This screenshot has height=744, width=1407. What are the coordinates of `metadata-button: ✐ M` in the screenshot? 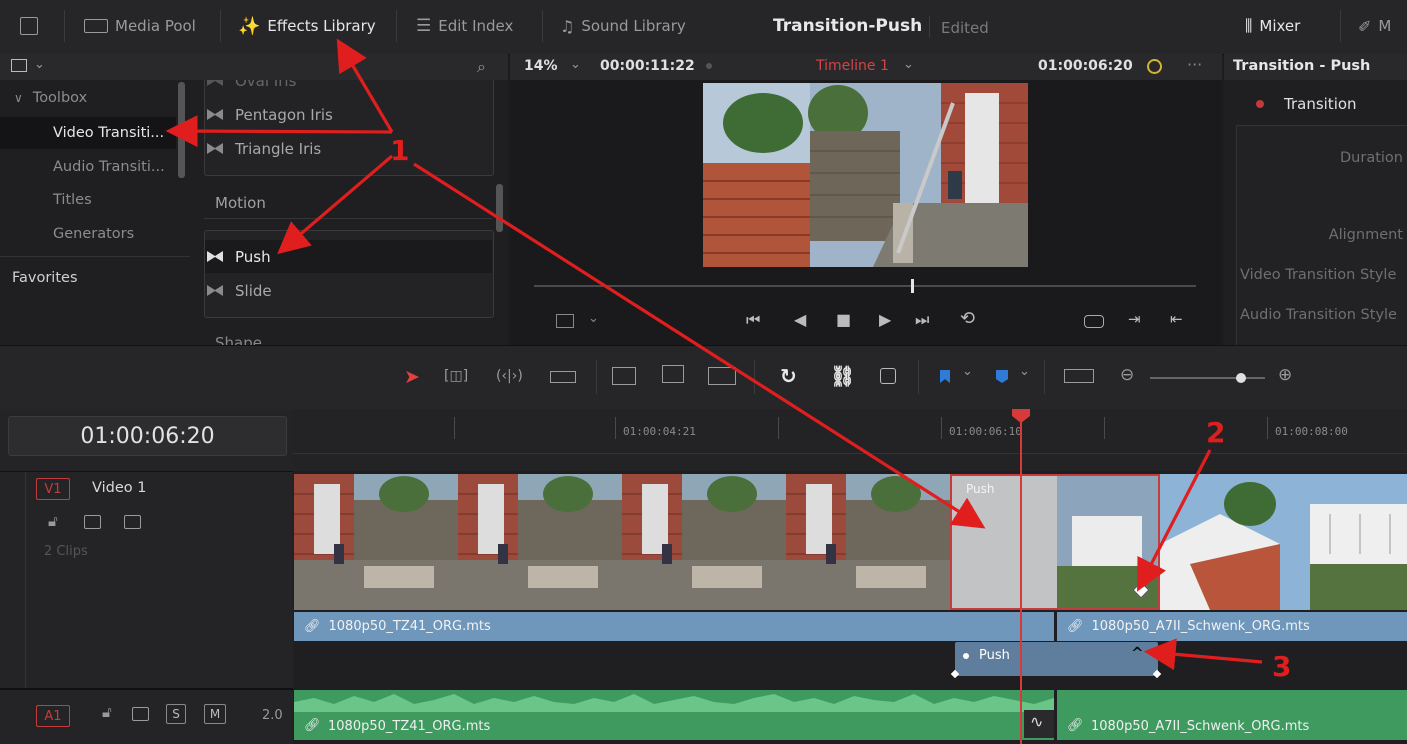 It's located at (1374, 26).